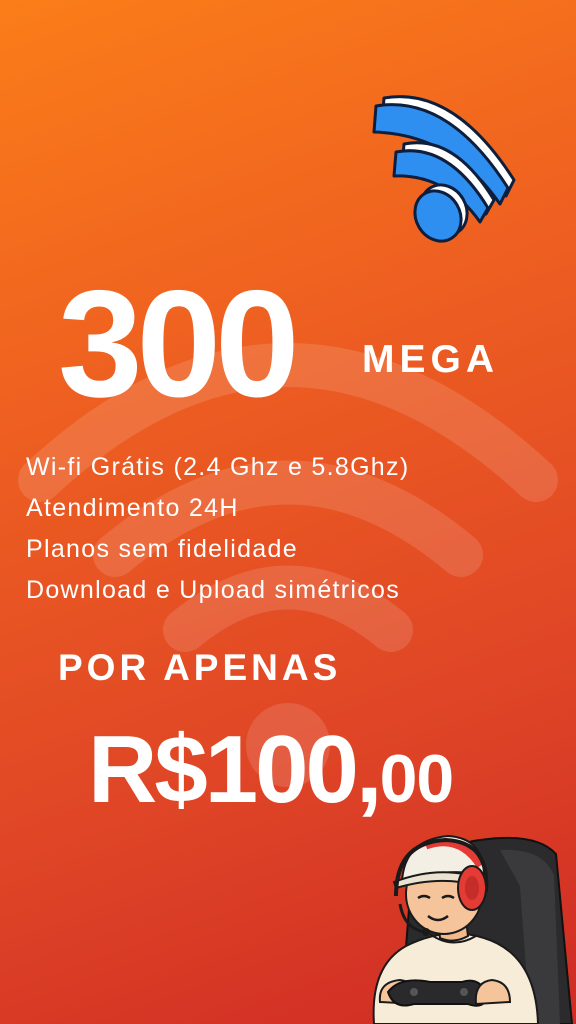 Image resolution: width=576 pixels, height=1024 pixels. Describe the element at coordinates (473, 929) in the screenshot. I see `gamer-illustration` at that location.